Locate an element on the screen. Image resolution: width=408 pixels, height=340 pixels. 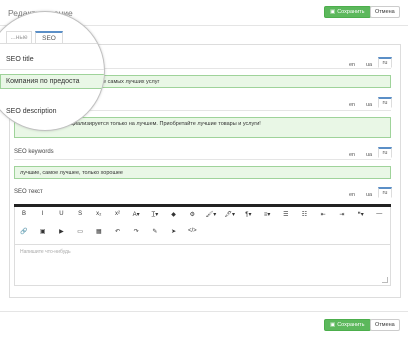
editor-placeholder: Напишите что-нибудь is located at coordinates (45, 252).